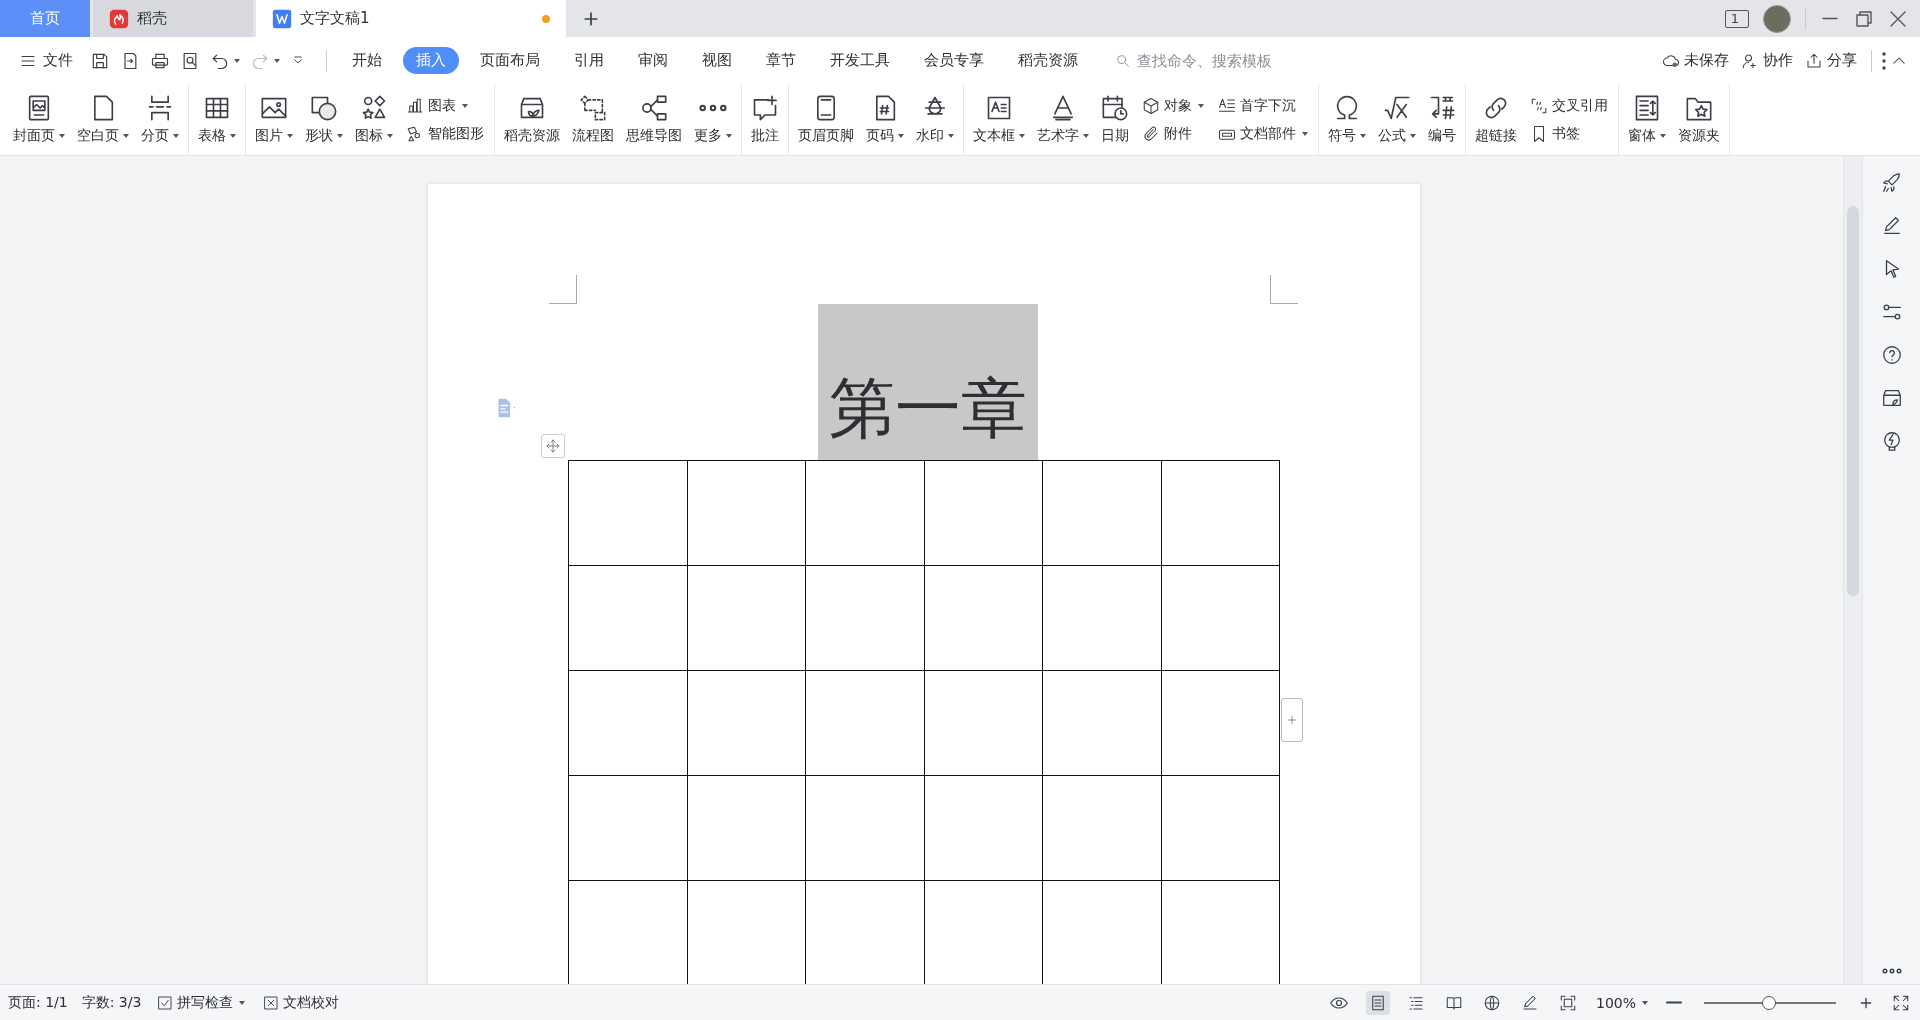 The width and height of the screenshot is (1920, 1020). What do you see at coordinates (1891, 183) in the screenshot?
I see `rocket-icon` at bounding box center [1891, 183].